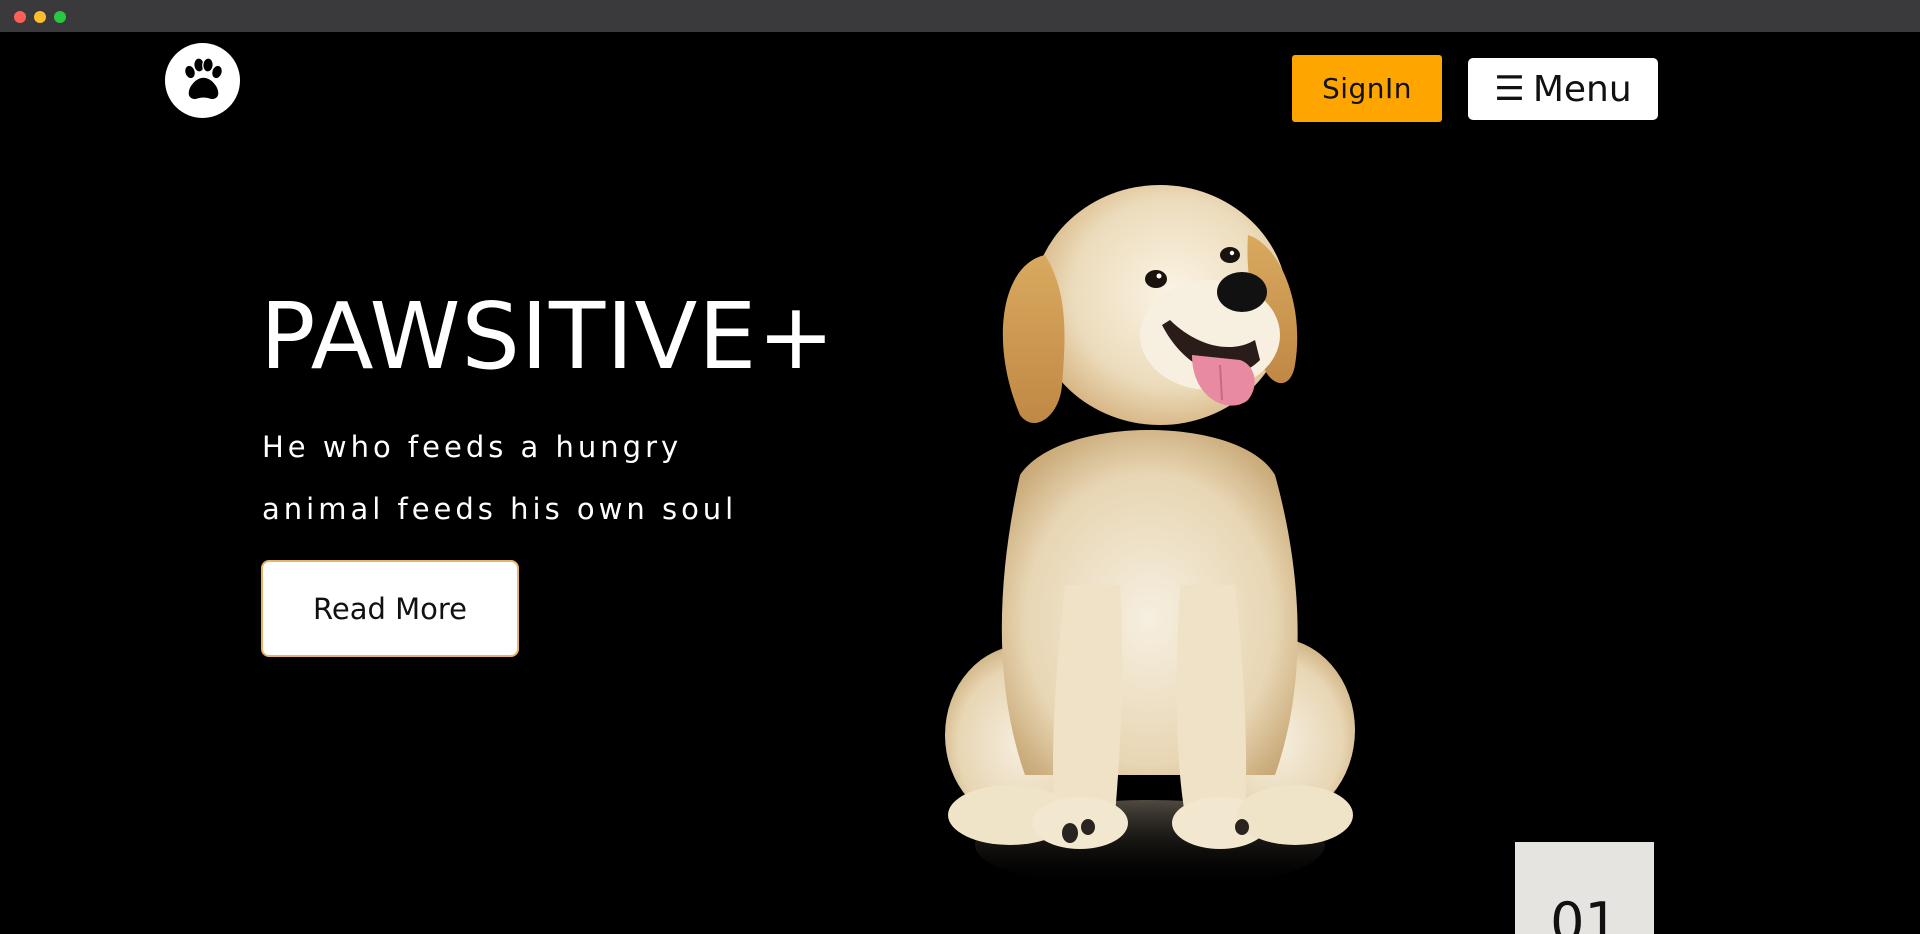 The image size is (1920, 934). Describe the element at coordinates (548, 336) in the screenshot. I see `hero-title: PAWSITIVE+` at that location.